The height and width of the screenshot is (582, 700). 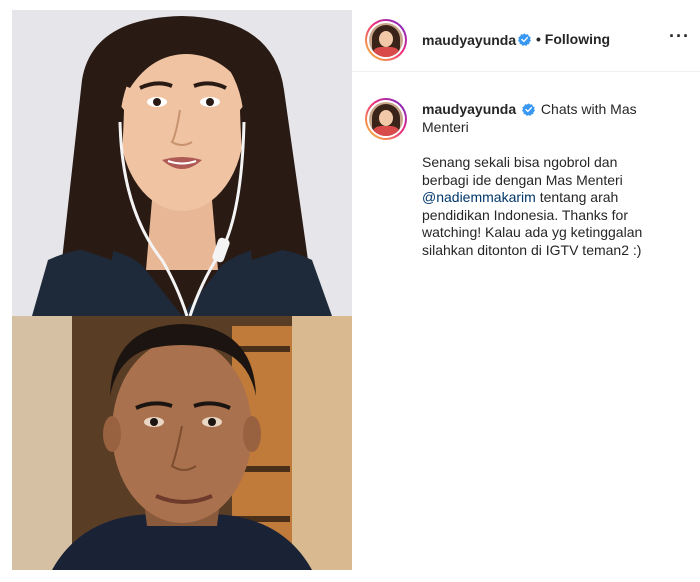 I want to click on caption-avatar, so click(x=386, y=119).